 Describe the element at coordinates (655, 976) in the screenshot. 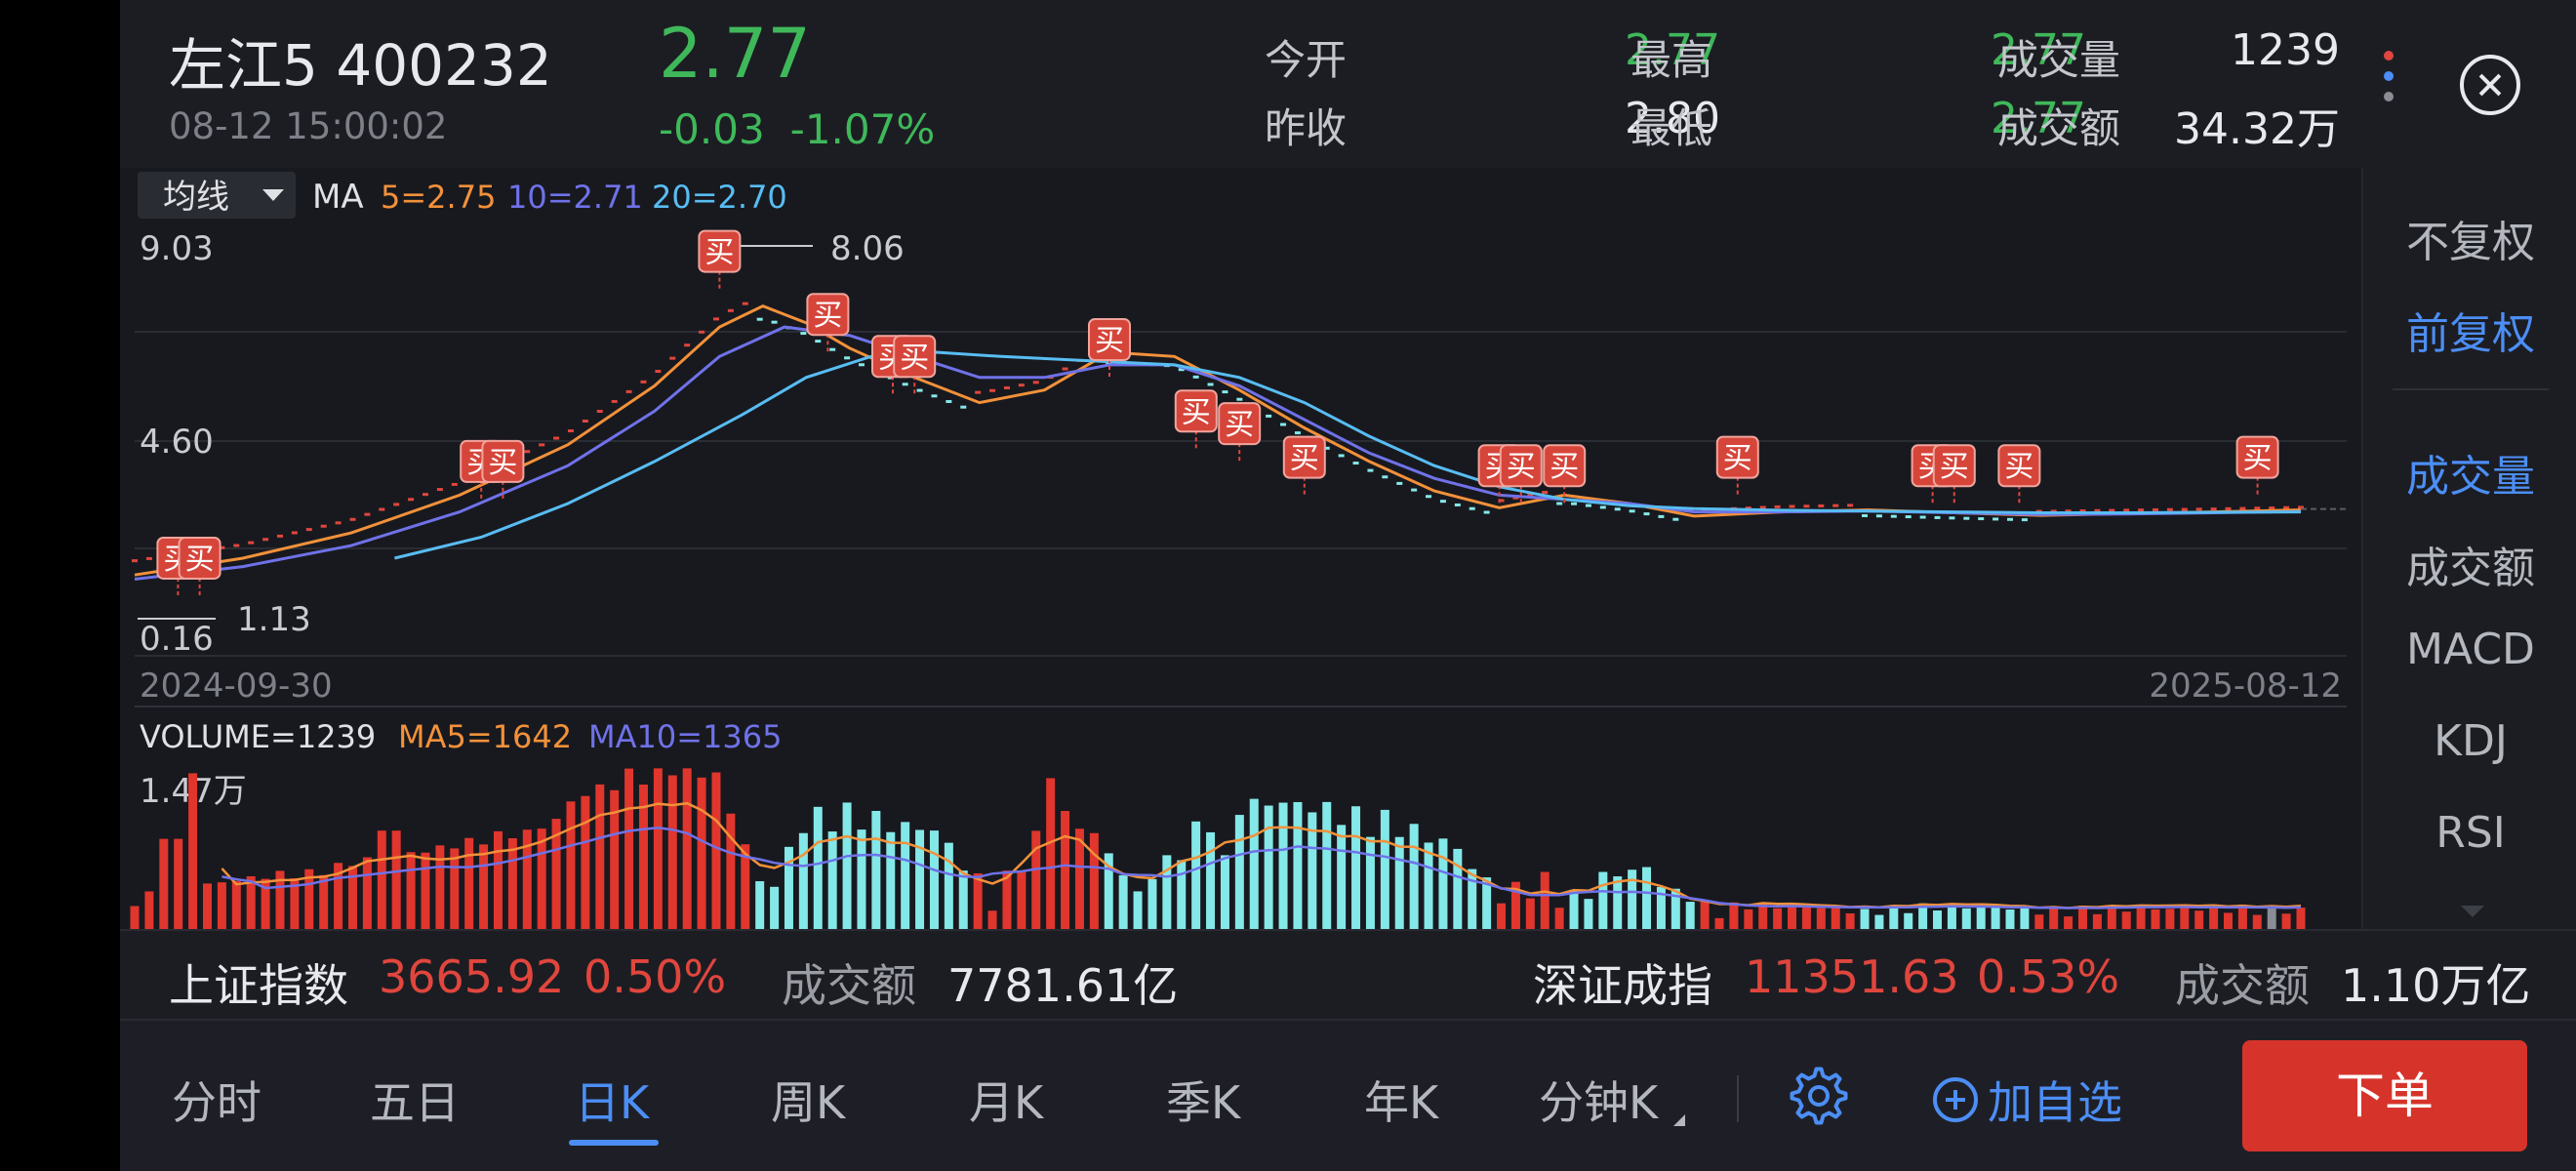

I see `sh-index-pct: 0.50%` at that location.